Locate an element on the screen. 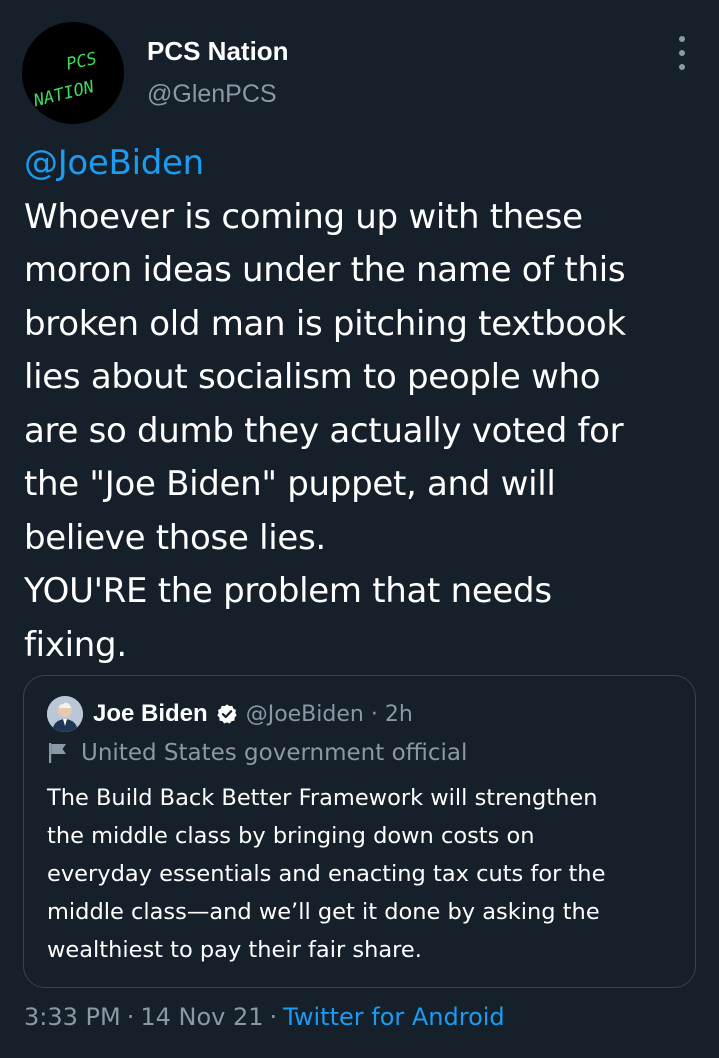 The image size is (719, 1058). tweet-line: Whoever is coming up with these is located at coordinates (303, 216).